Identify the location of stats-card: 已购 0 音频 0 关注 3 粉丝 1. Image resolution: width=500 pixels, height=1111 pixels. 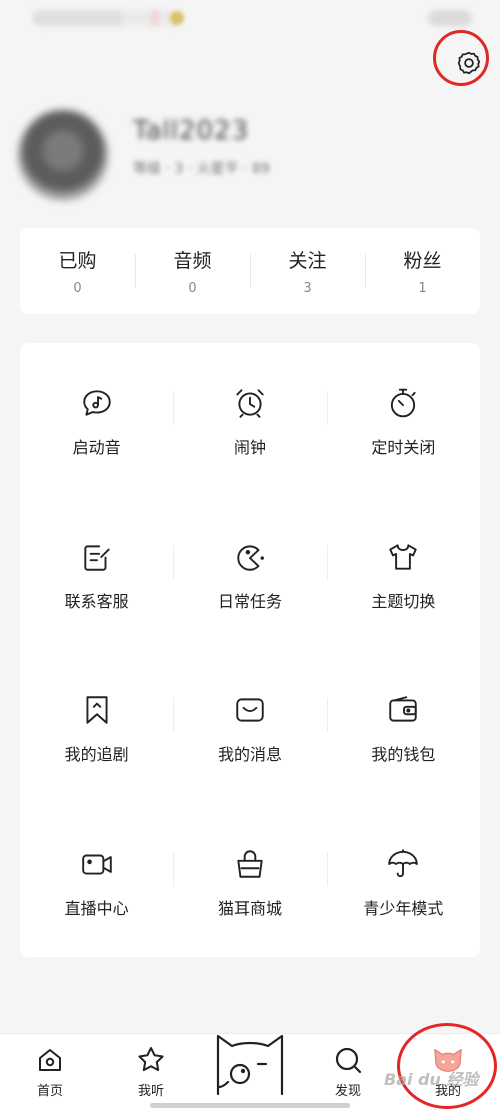
(250, 271).